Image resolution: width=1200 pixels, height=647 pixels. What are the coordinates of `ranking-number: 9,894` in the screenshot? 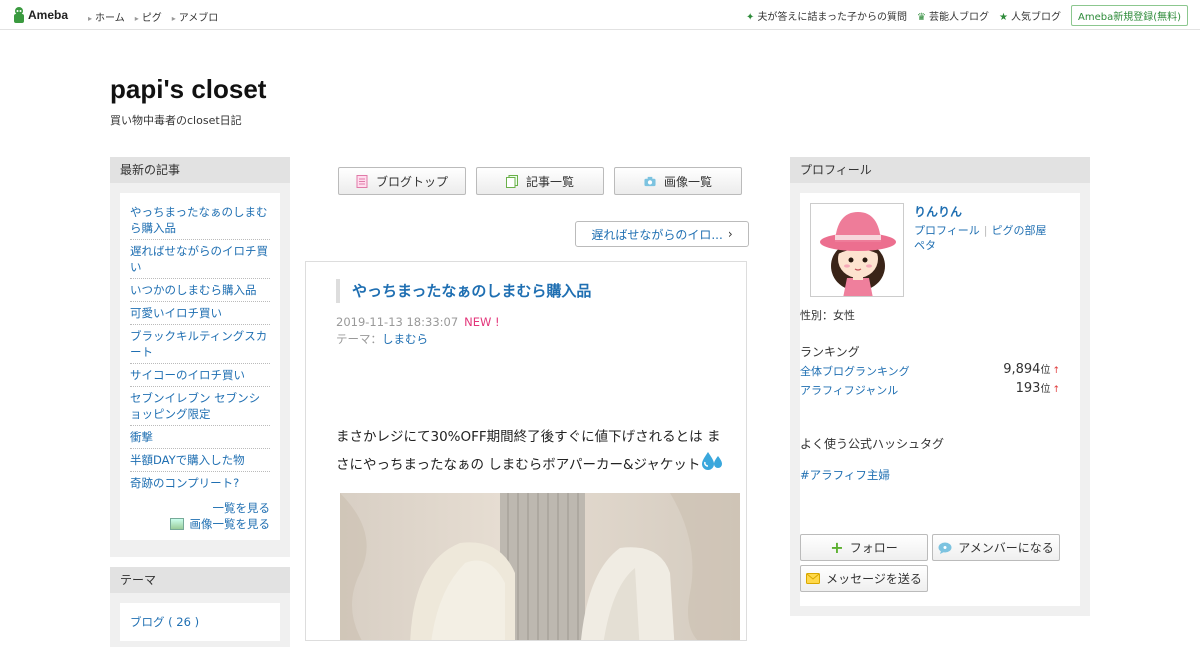 It's located at (1022, 369).